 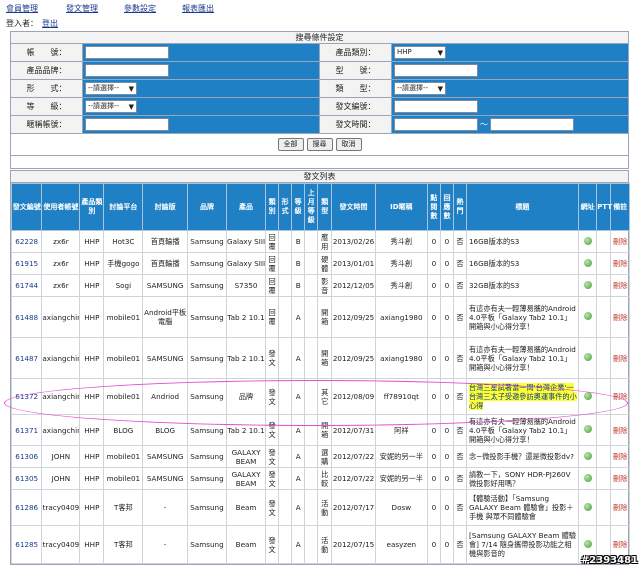 I want to click on logout-link: 登出, so click(x=50, y=23).